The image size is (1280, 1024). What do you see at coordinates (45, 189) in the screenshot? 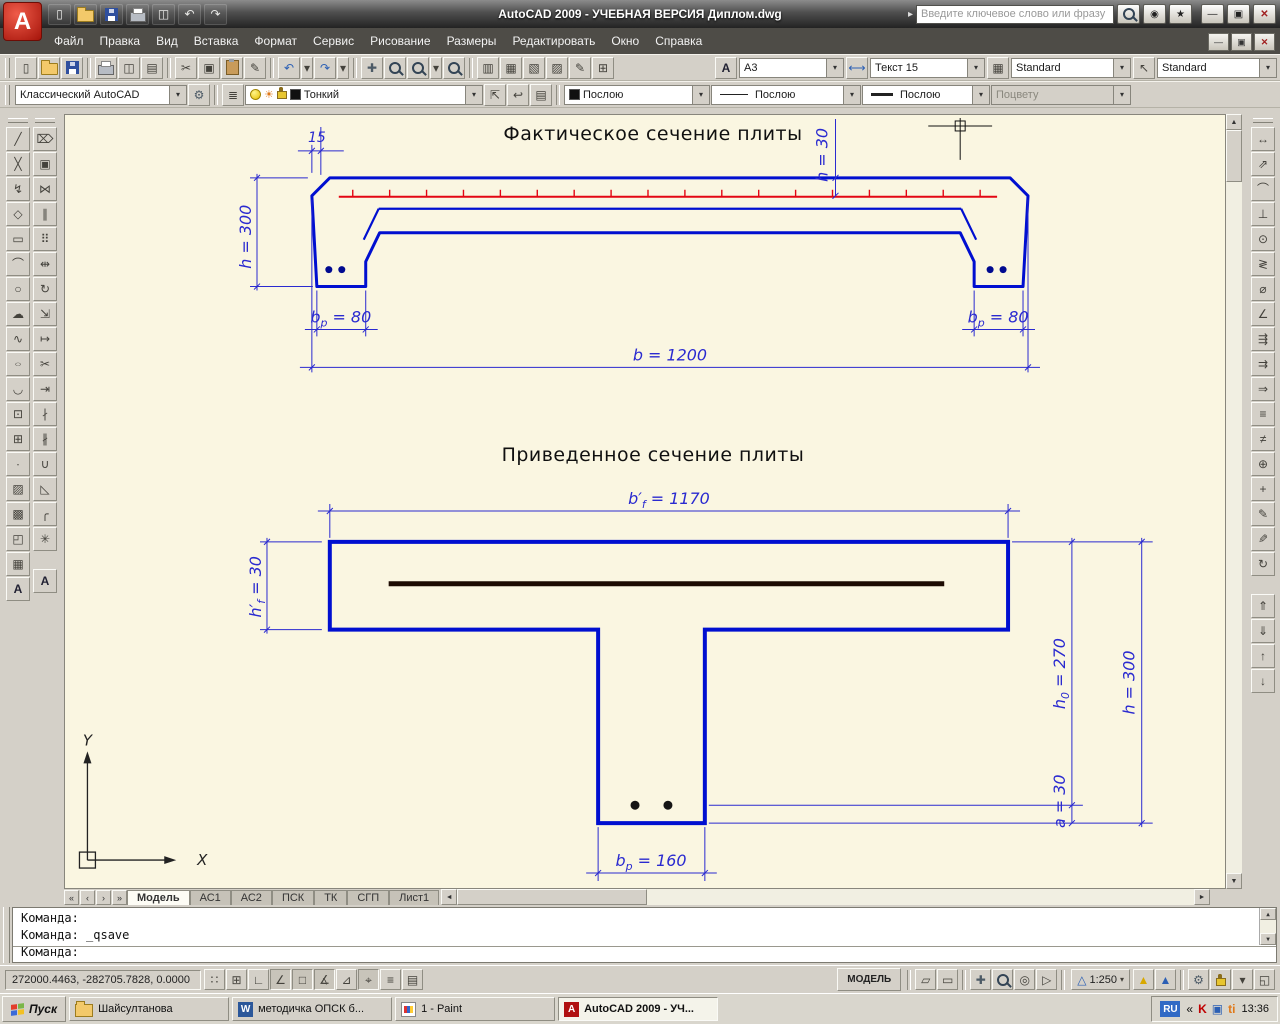
I see `mirror-button: ⋈` at bounding box center [45, 189].